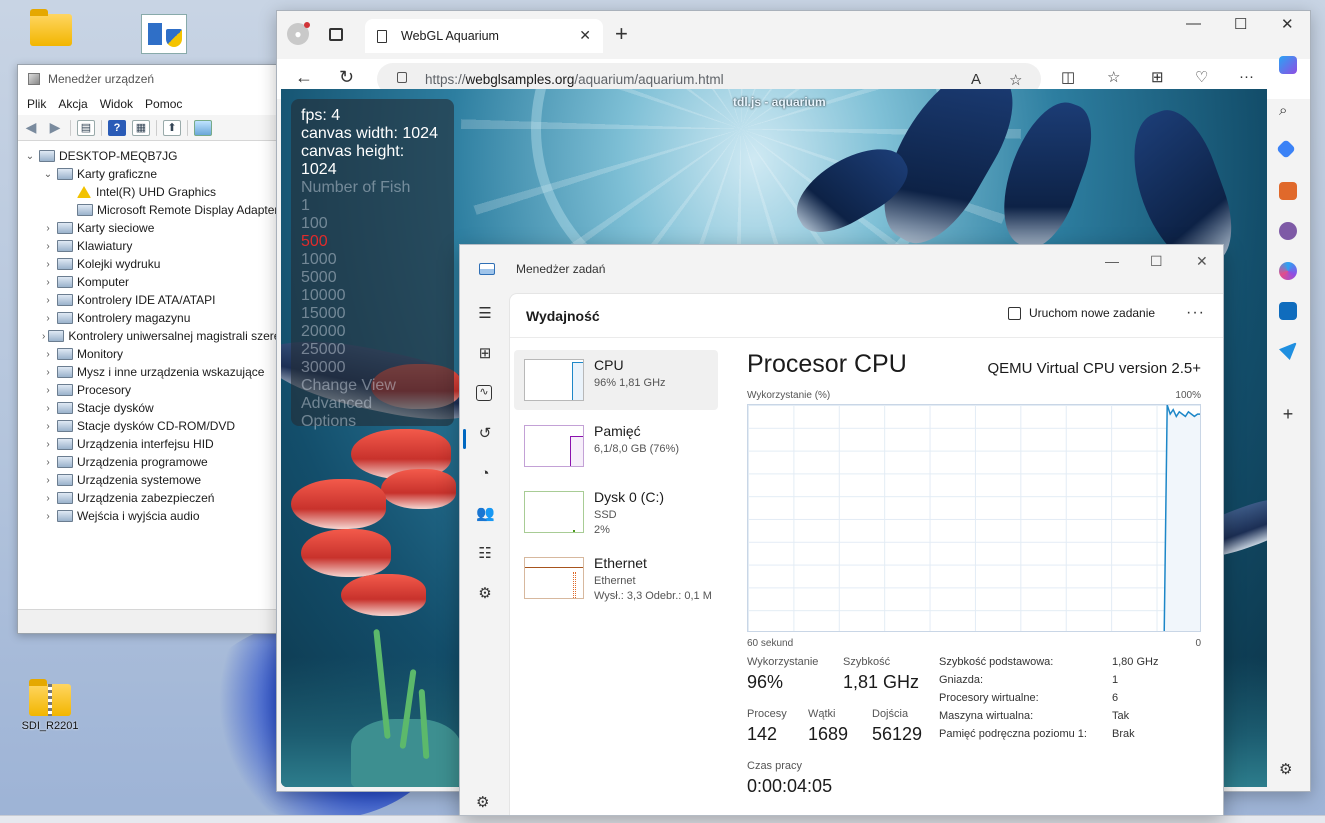 The height and width of the screenshot is (823, 1325). Describe the element at coordinates (117, 127) in the screenshot. I see `help-icon: ?` at that location.